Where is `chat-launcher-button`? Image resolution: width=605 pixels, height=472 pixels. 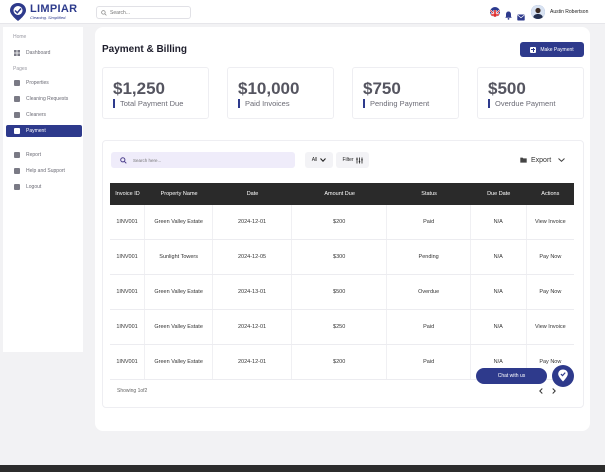 chat-launcher-button is located at coordinates (563, 376).